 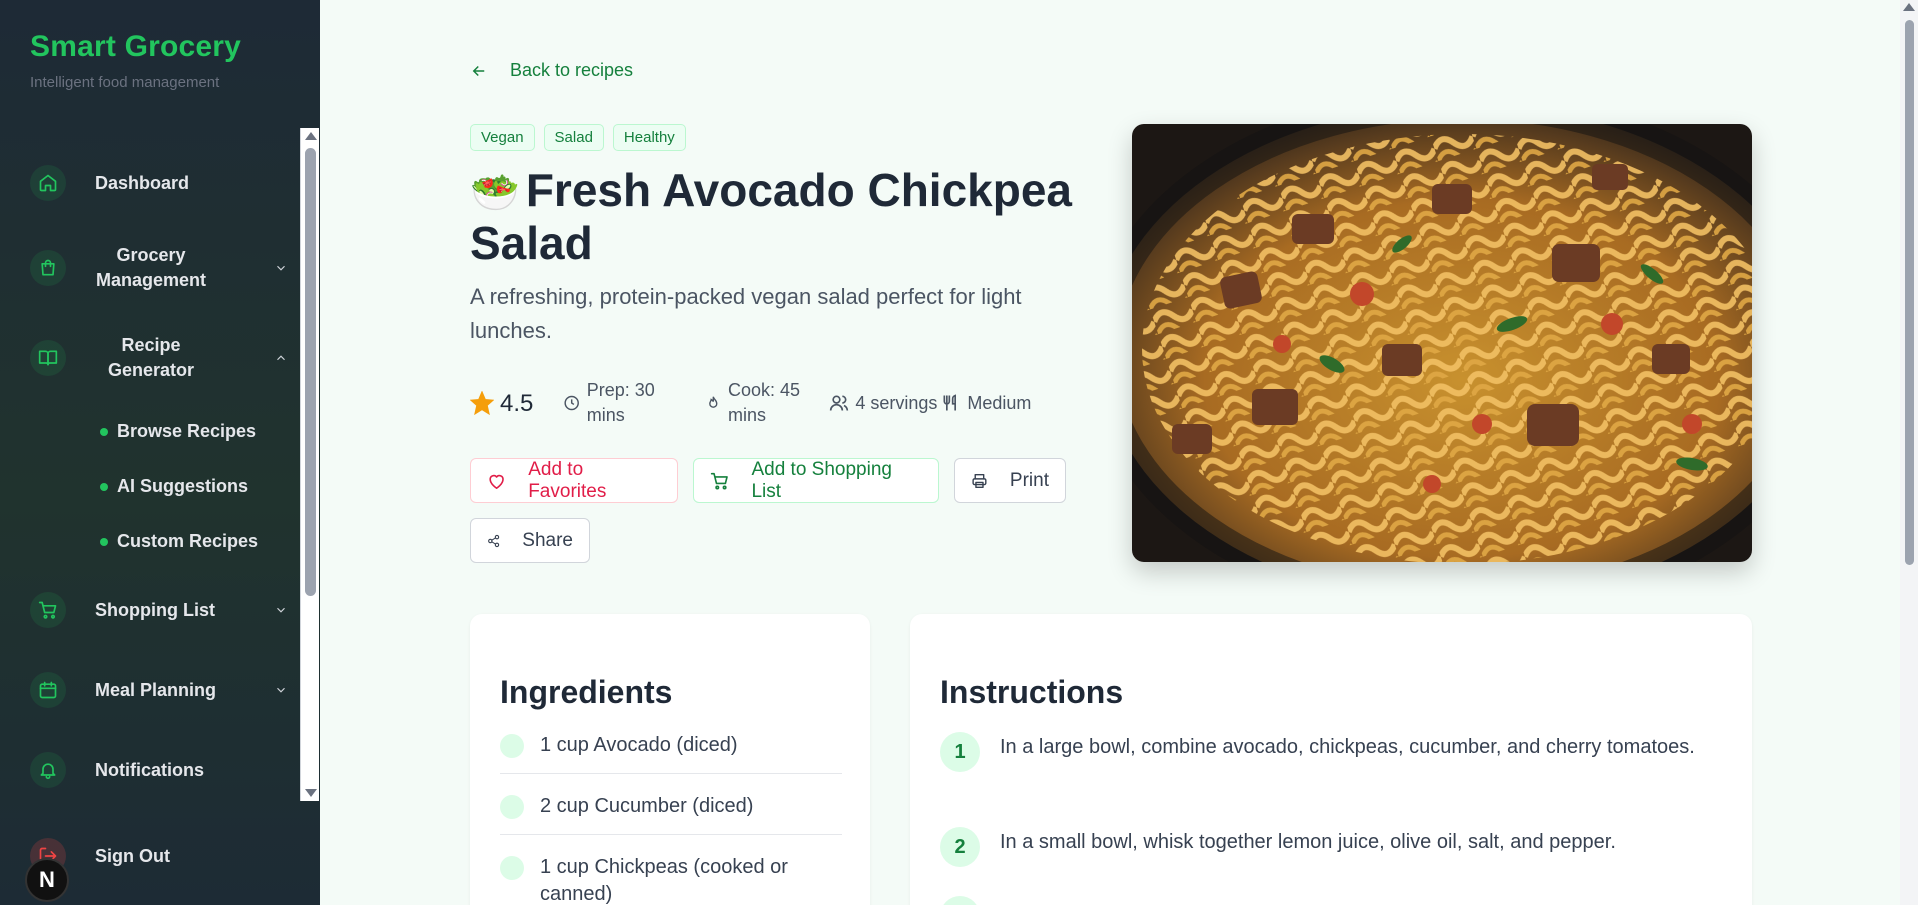 What do you see at coordinates (187, 431) in the screenshot?
I see `sidebar-subitem-label: Browse Recipes` at bounding box center [187, 431].